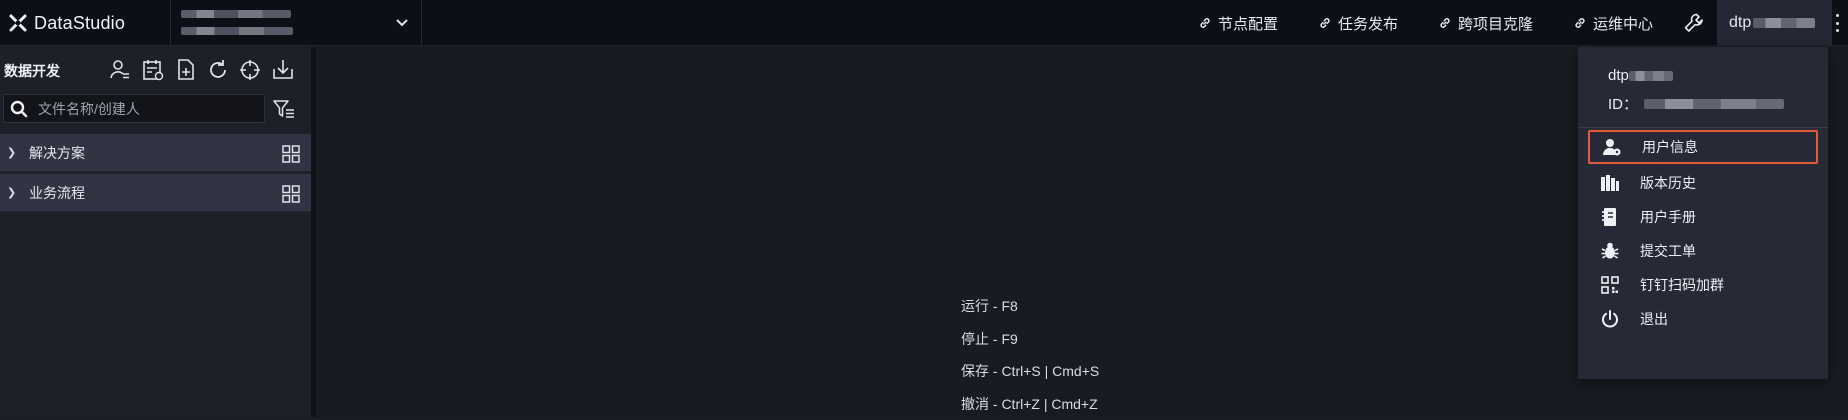 The height and width of the screenshot is (420, 1848). I want to click on import-icon, so click(283, 70).